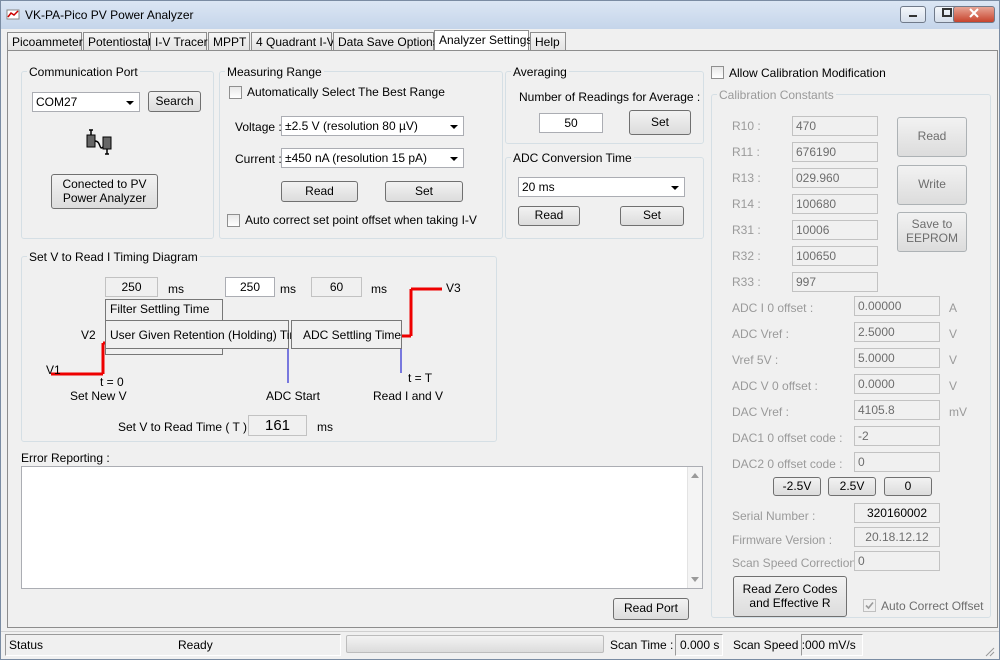  Describe the element at coordinates (835, 282) in the screenshot. I see `r33-field: 997` at that location.